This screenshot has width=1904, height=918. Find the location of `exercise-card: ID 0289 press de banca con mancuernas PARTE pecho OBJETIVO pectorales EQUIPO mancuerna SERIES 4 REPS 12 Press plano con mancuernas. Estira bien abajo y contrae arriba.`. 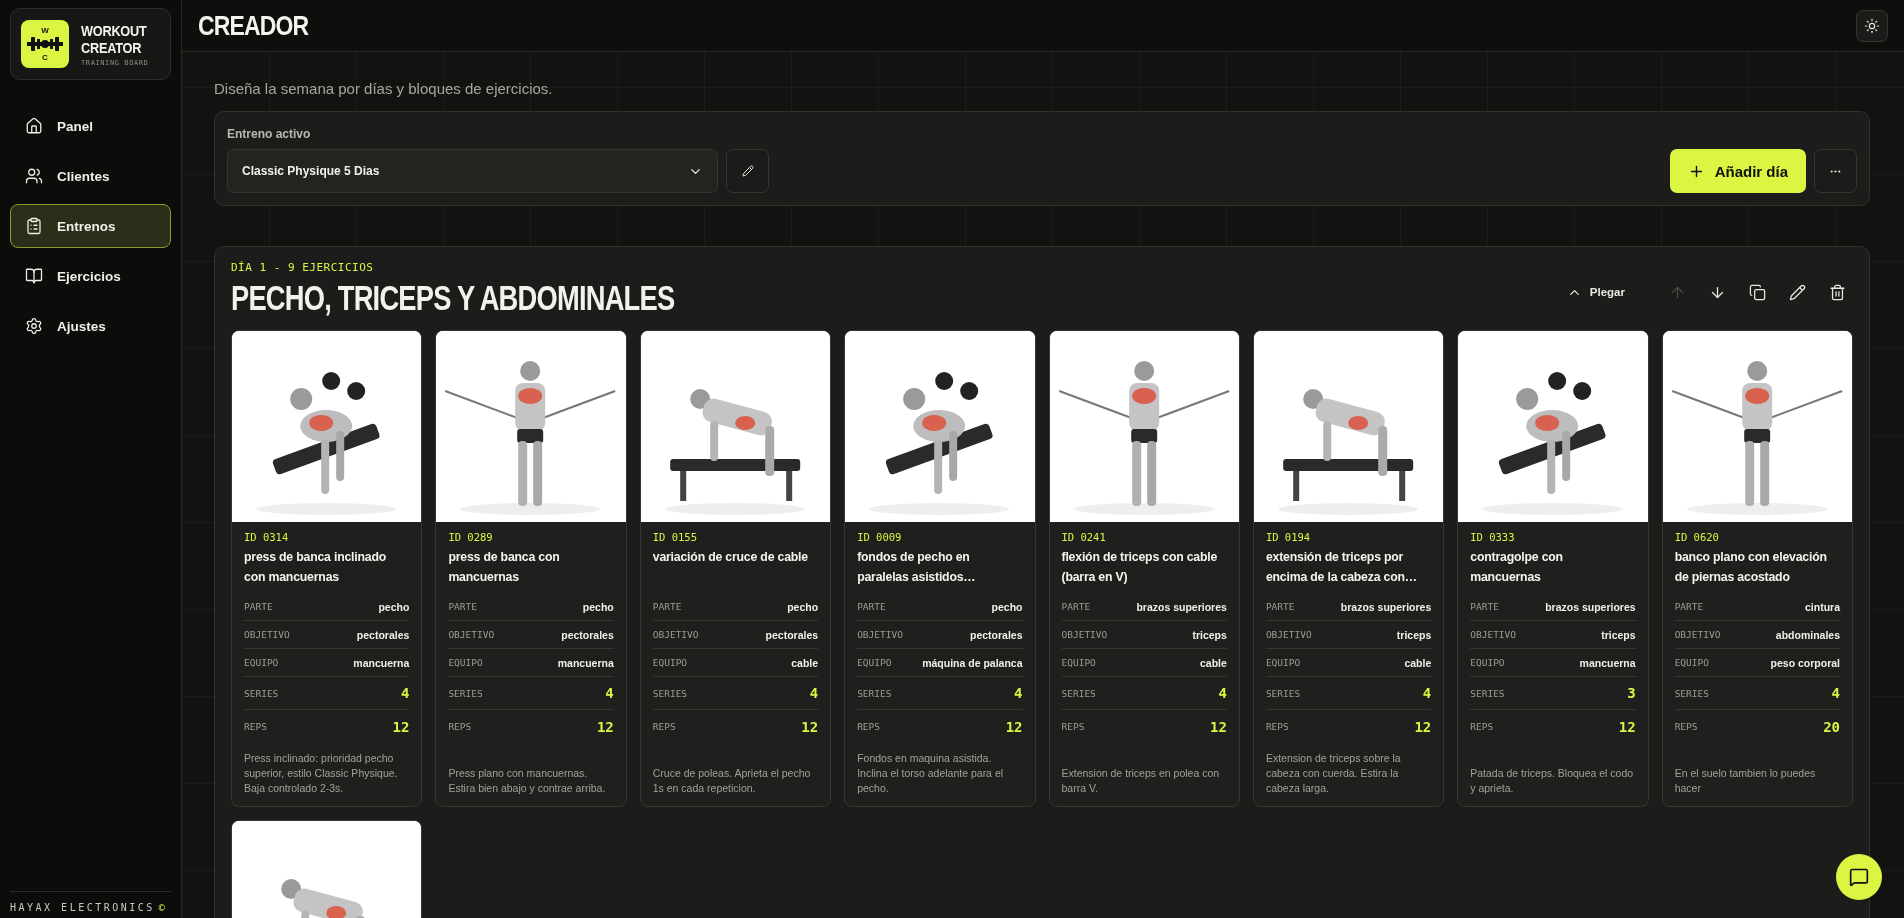

exercise-card: ID 0289 press de banca con mancuernas PARTE pecho OBJETIVO pectorales EQUIPO mancuerna SERIES 4 REPS 12 Press plano con mancuernas. Estira bien abajo y contrae arriba. is located at coordinates (531, 568).